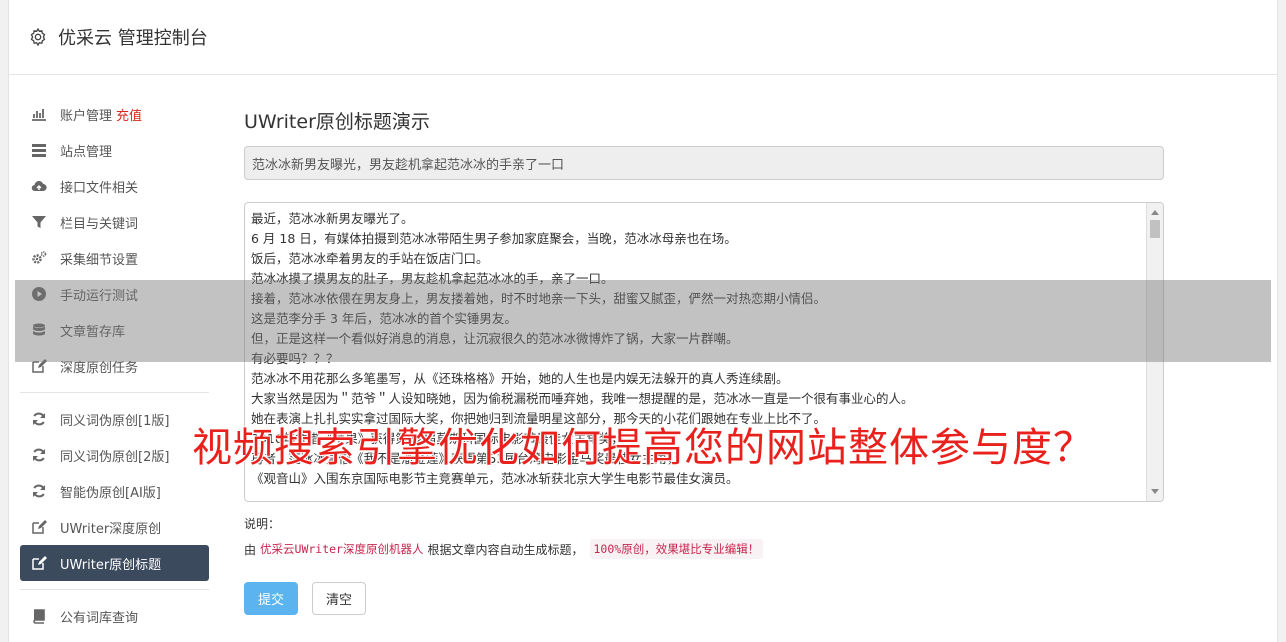 This screenshot has width=1286, height=642. Describe the element at coordinates (704, 598) in the screenshot. I see `action-buttons: 提交 清空` at that location.